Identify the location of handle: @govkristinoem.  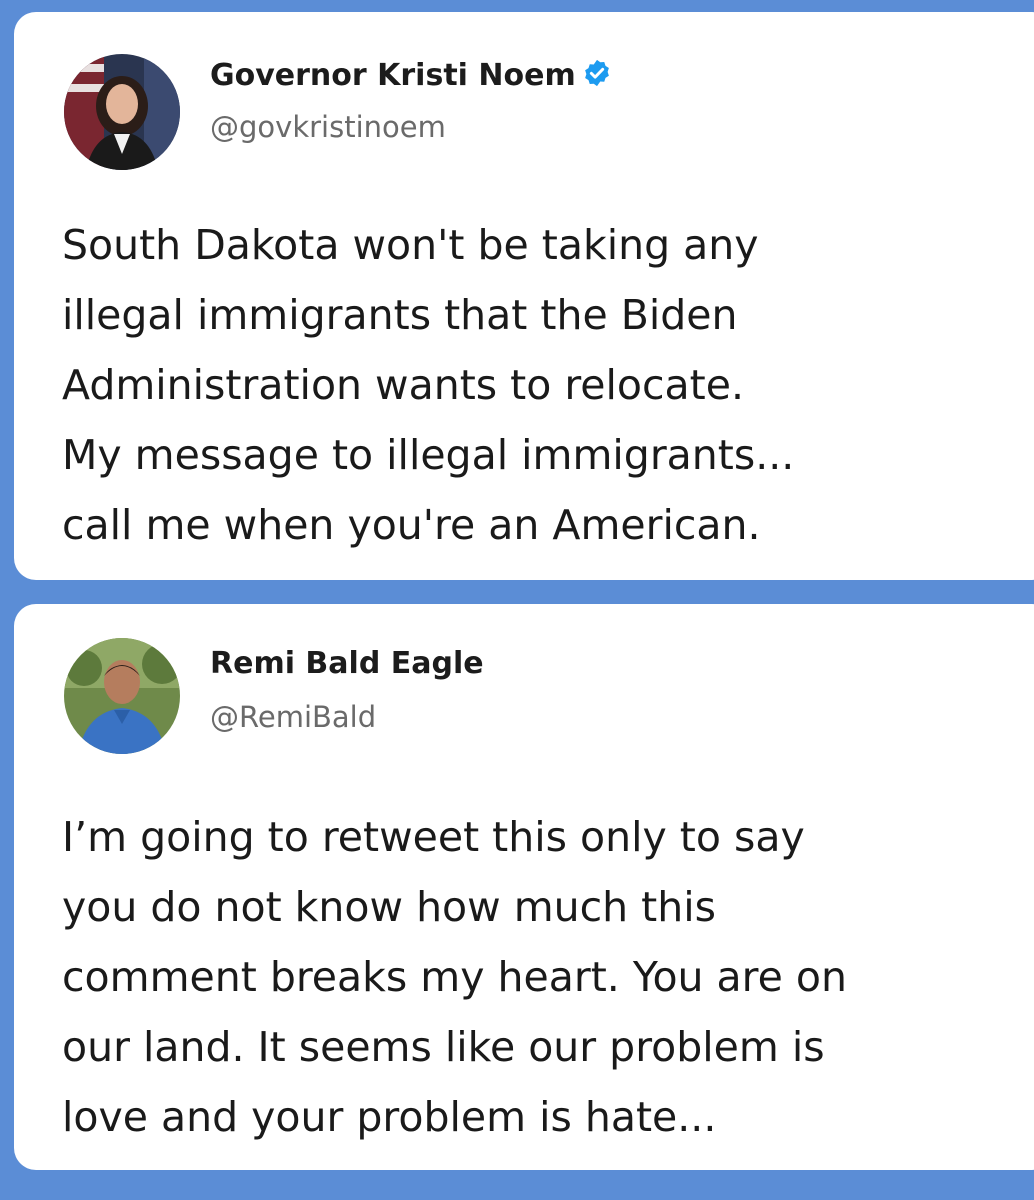
(328, 127).